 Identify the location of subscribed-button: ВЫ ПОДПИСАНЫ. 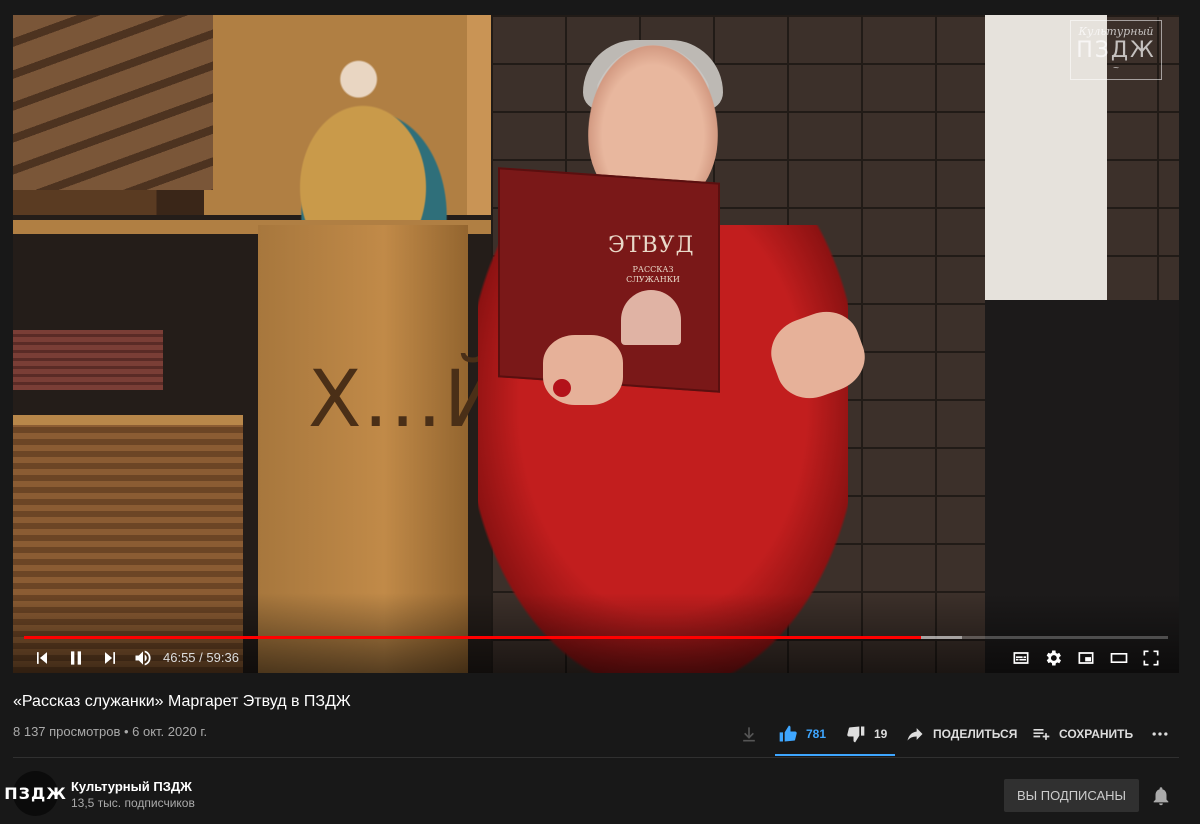
(1071, 795).